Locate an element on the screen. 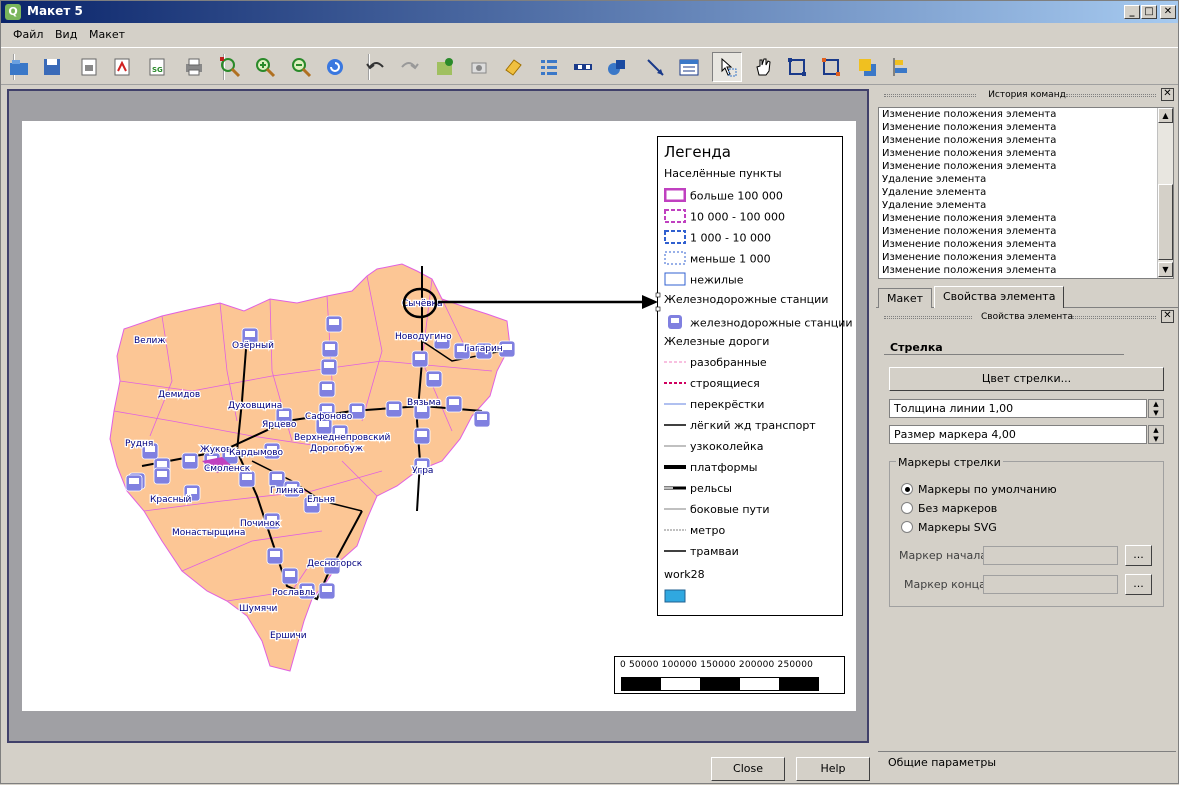 The width and height of the screenshot is (1179, 785). select-move-button is located at coordinates (727, 67).